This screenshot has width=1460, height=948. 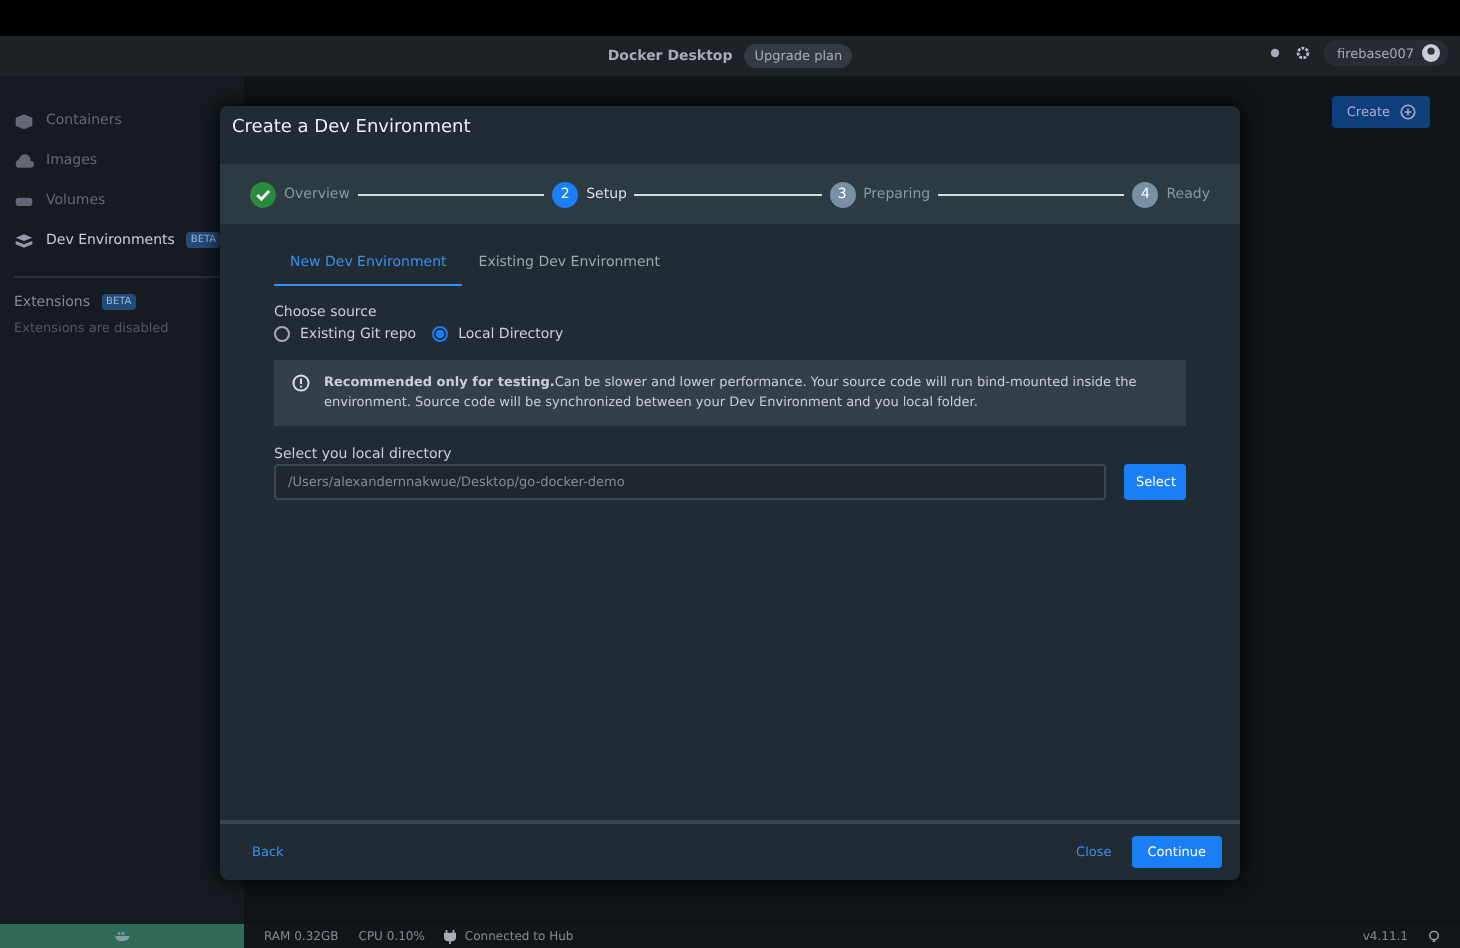 What do you see at coordinates (122, 936) in the screenshot?
I see `whale-icon` at bounding box center [122, 936].